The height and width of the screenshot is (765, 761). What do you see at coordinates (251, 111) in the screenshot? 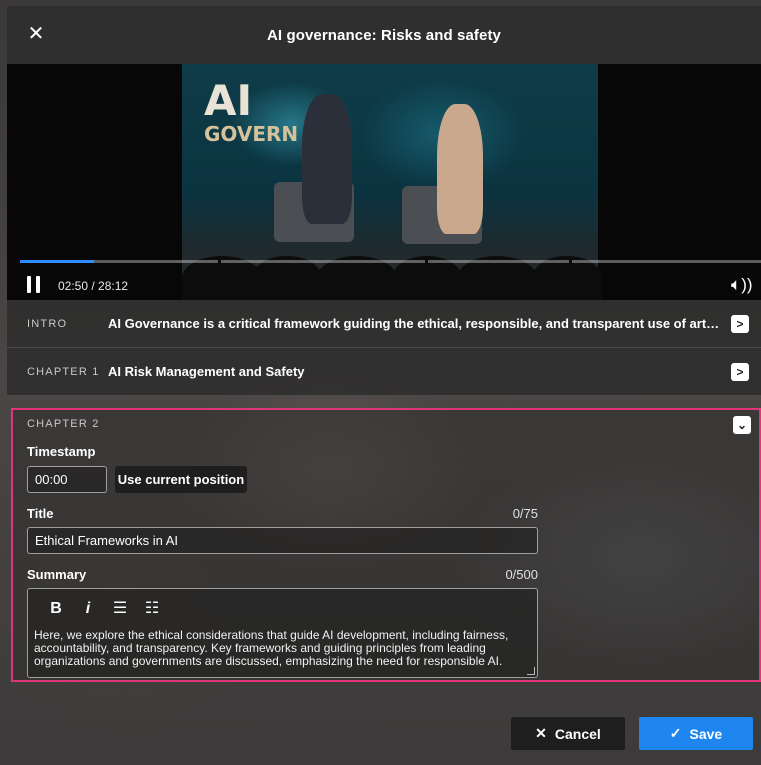
I see `video-sign: AI GOVERN` at bounding box center [251, 111].